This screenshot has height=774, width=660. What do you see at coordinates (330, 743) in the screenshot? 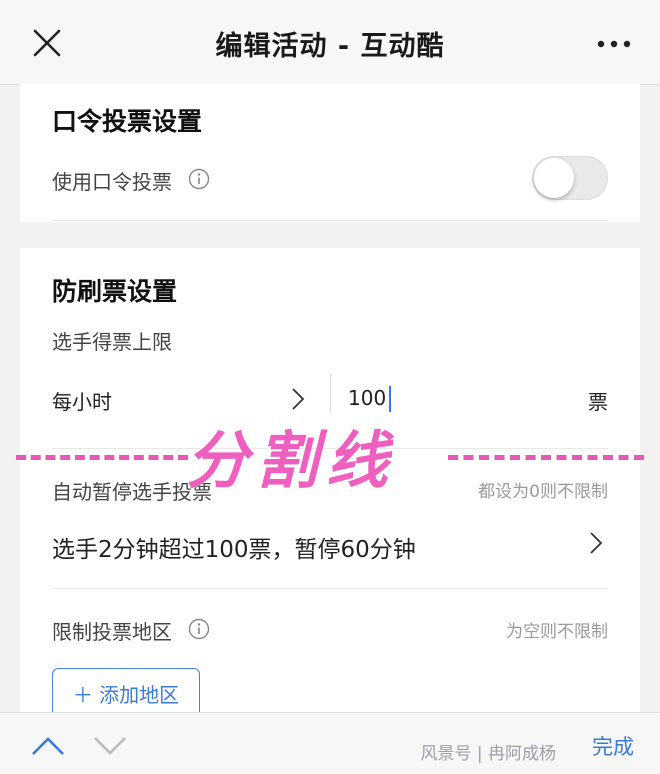
I see `keyboard-toolbar: 风景号 | 冉阿成杨 完成` at bounding box center [330, 743].